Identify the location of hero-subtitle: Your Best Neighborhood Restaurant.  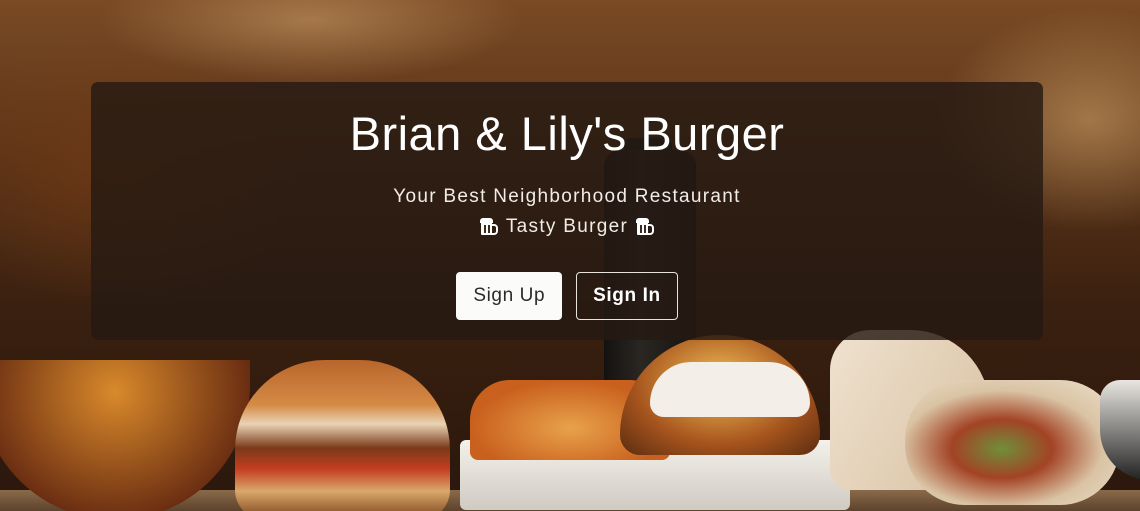
(567, 196).